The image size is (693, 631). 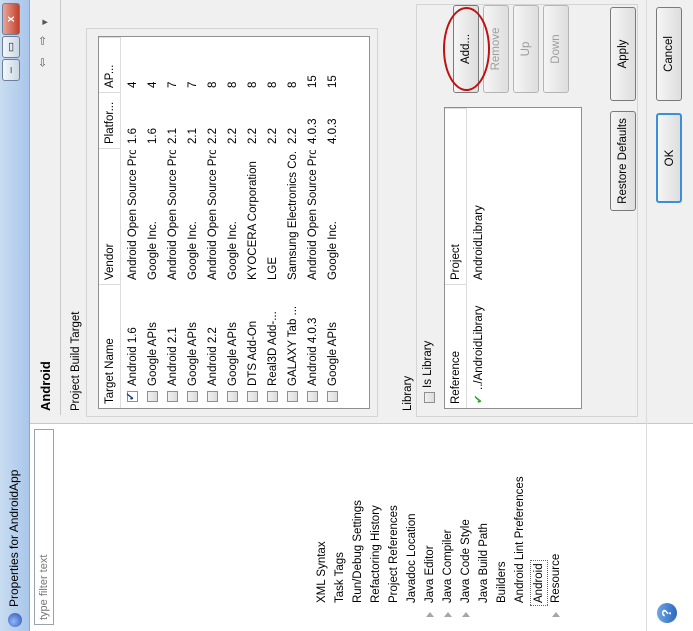 What do you see at coordinates (60, 207) in the screenshot?
I see `header-separator` at bounding box center [60, 207].